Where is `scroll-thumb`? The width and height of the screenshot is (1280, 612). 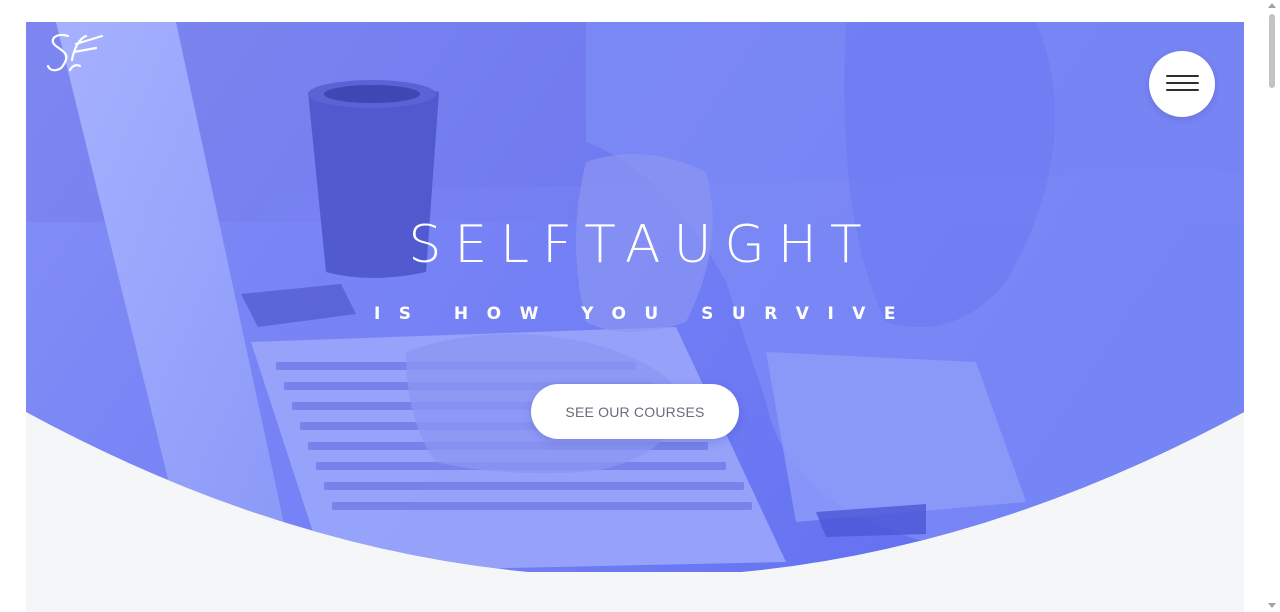
scroll-thumb is located at coordinates (1272, 51).